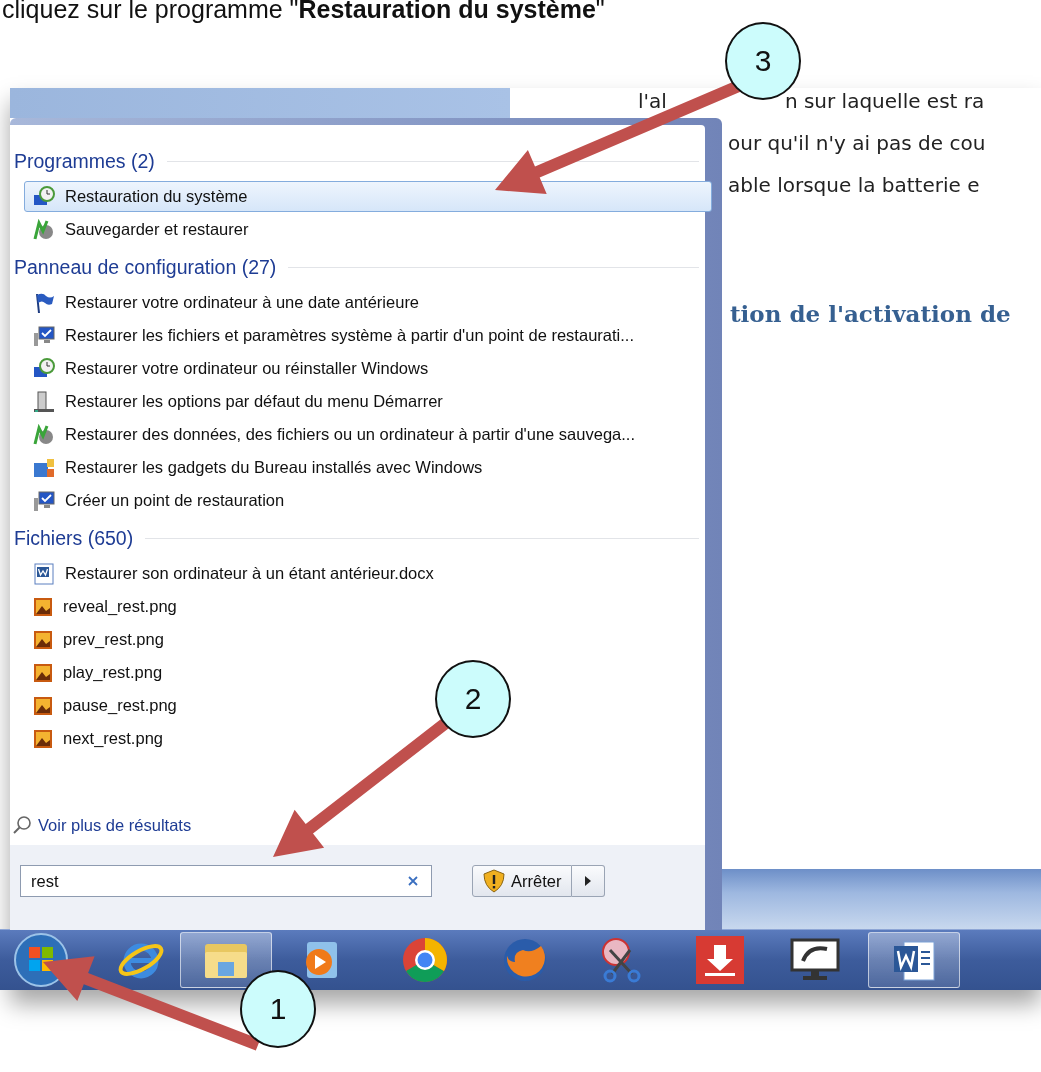 The height and width of the screenshot is (1072, 1041). What do you see at coordinates (22, 825) in the screenshot?
I see `search-icon` at bounding box center [22, 825].